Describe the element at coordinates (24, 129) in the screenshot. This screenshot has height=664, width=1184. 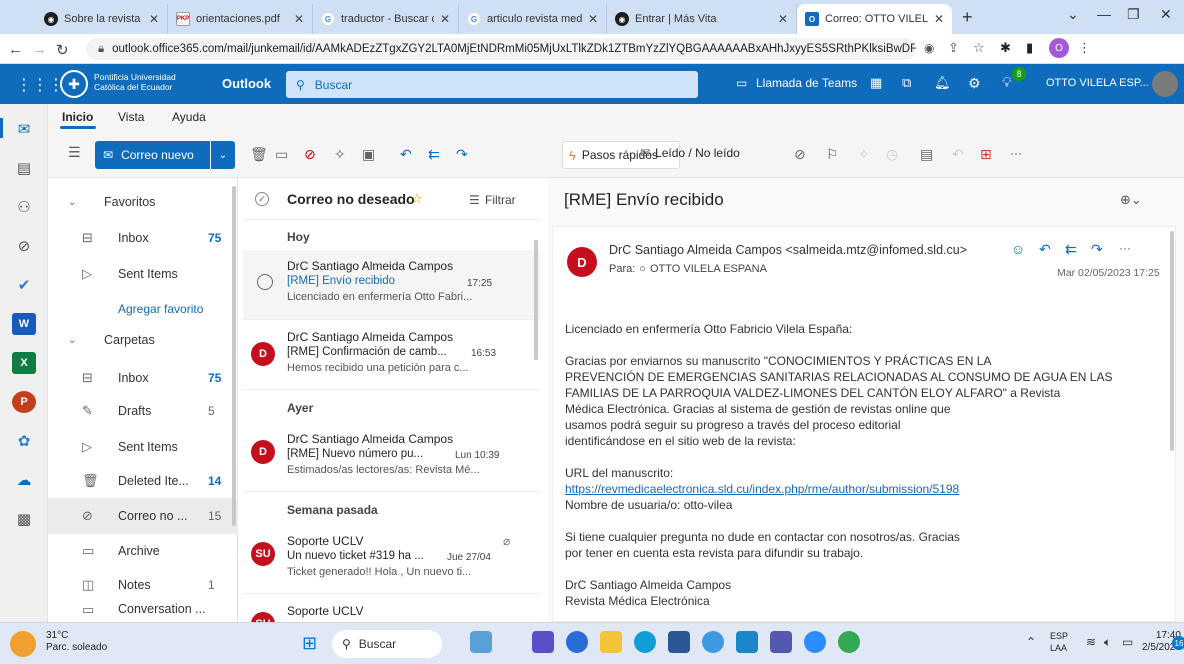
I see `mail-icon: ✉` at that location.